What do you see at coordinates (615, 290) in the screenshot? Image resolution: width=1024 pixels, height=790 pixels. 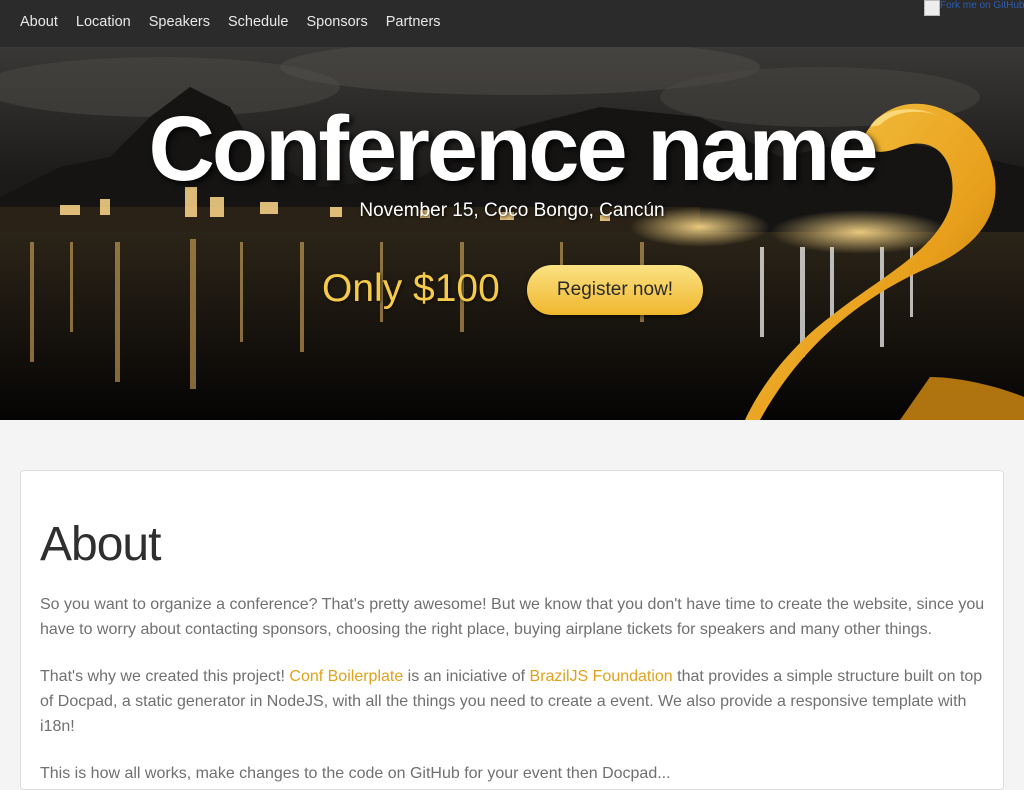 I see `register-button: Register now!` at bounding box center [615, 290].